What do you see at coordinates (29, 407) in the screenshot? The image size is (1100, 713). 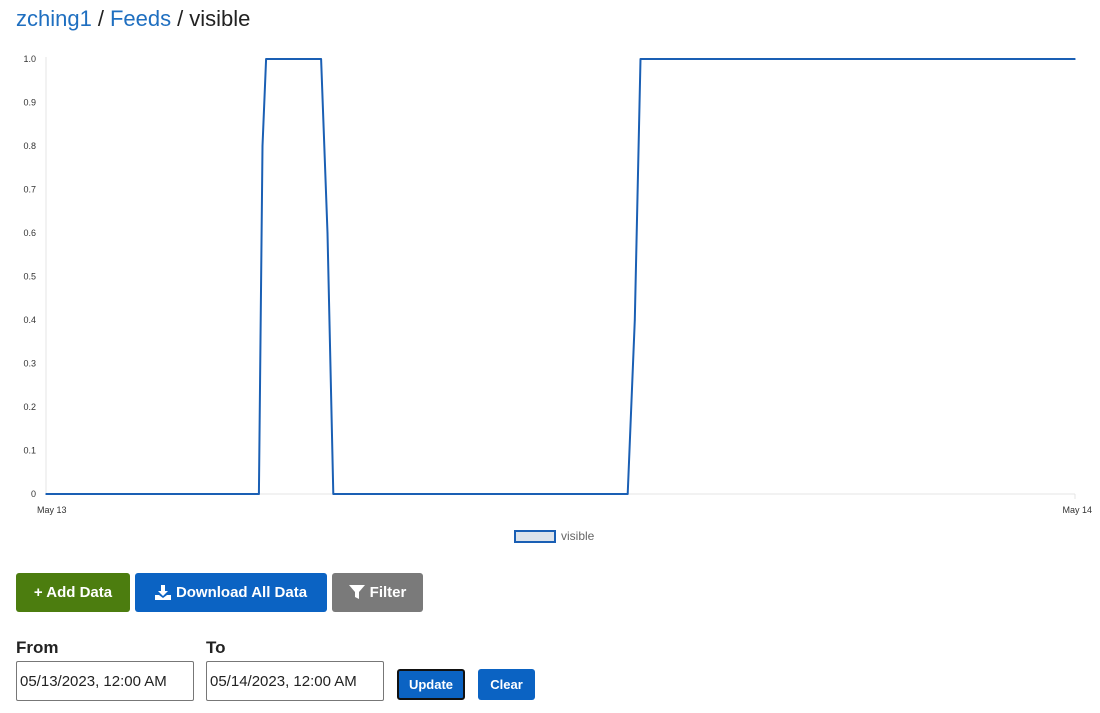 I see `y-tick-label: 0.2` at bounding box center [29, 407].